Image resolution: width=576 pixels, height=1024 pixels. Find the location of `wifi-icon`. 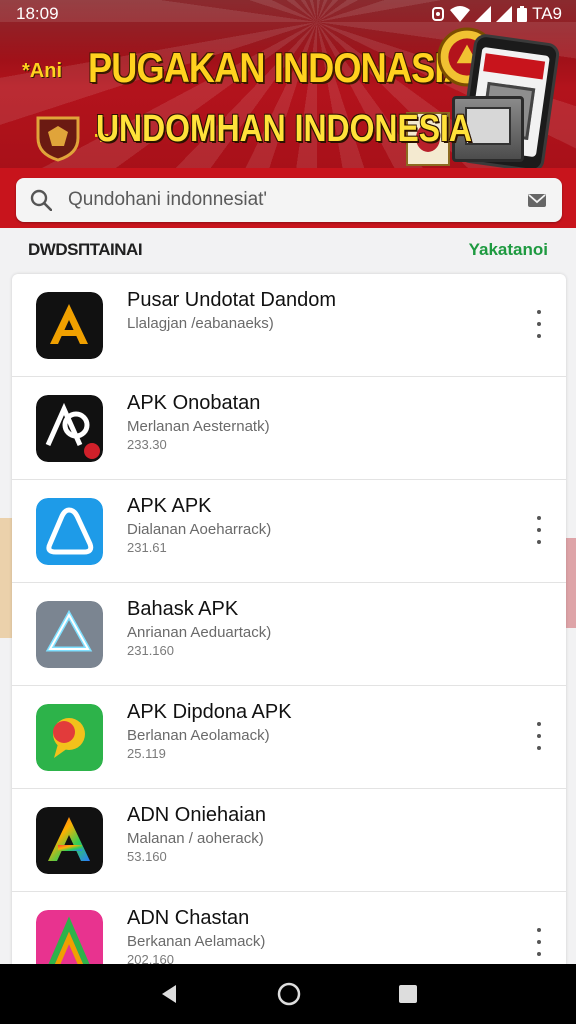

wifi-icon is located at coordinates (460, 14).